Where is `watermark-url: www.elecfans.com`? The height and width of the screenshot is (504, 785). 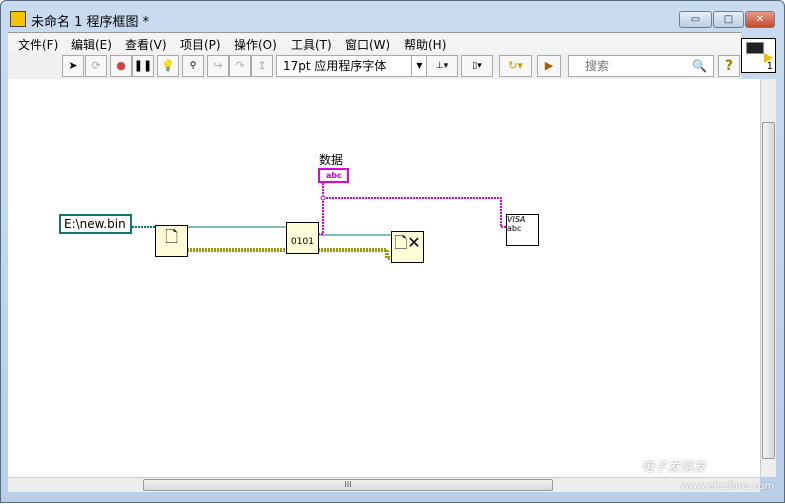 watermark-url: www.elecfans.com is located at coordinates (728, 486).